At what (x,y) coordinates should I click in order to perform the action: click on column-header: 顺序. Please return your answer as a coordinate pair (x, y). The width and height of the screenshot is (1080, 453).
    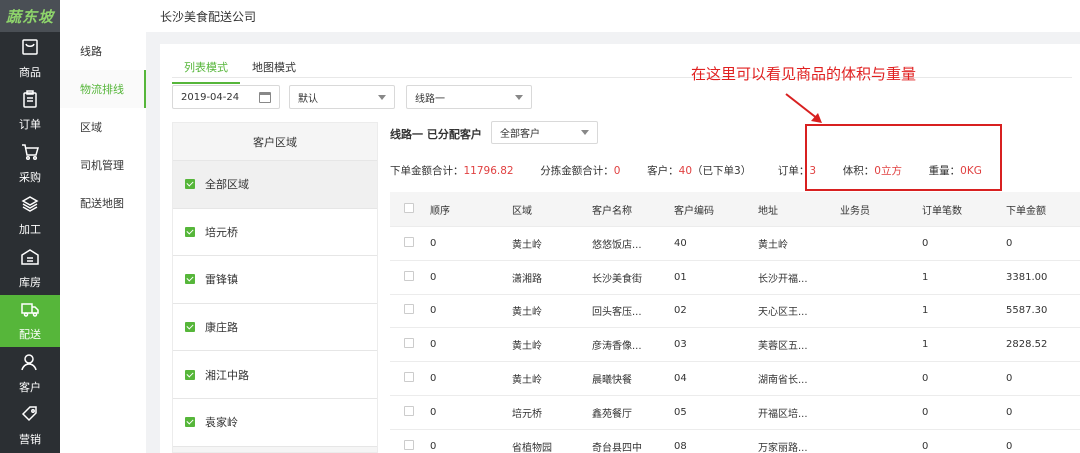
    Looking at the image, I should click on (471, 209).